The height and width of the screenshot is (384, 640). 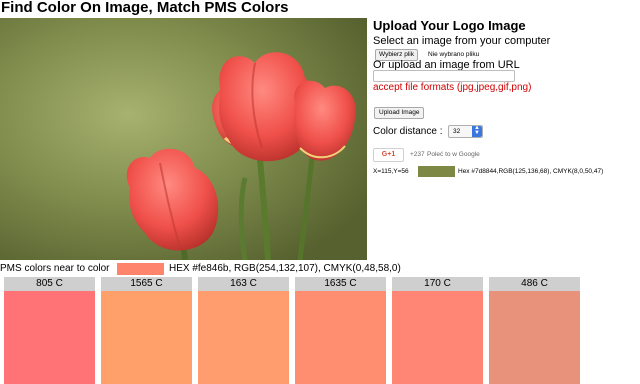 I want to click on pms-card: 1635 C, so click(x=340, y=330).